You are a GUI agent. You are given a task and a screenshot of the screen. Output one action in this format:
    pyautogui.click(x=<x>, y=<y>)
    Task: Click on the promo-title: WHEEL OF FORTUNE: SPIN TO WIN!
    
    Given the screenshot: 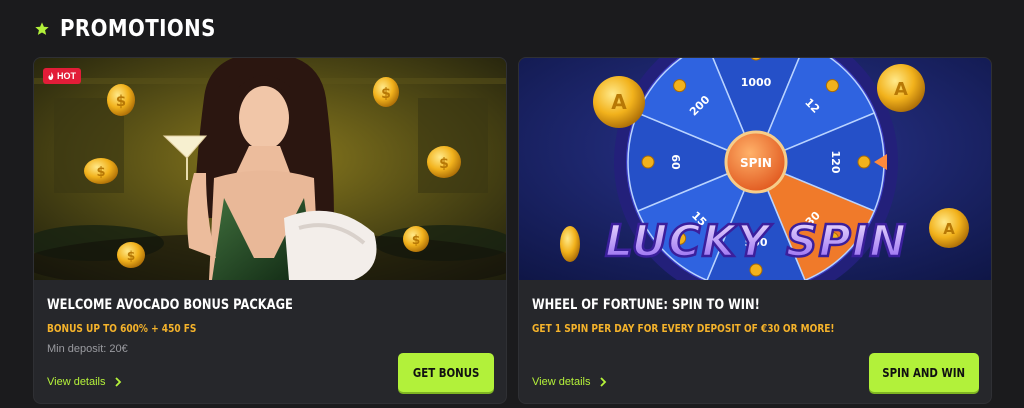 What is the action you would take?
    pyautogui.click(x=646, y=305)
    